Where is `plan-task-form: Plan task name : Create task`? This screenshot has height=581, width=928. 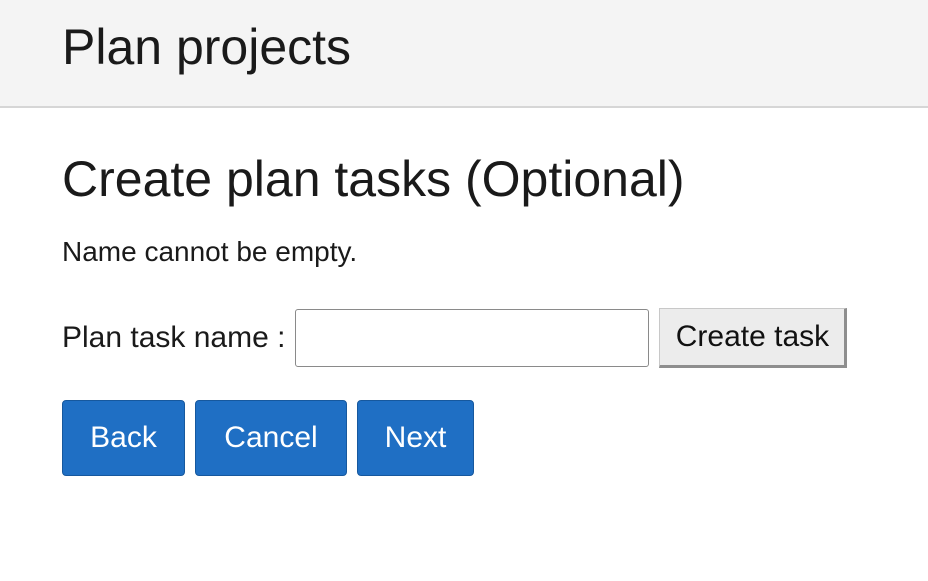
plan-task-form: Plan task name : Create task is located at coordinates (455, 338).